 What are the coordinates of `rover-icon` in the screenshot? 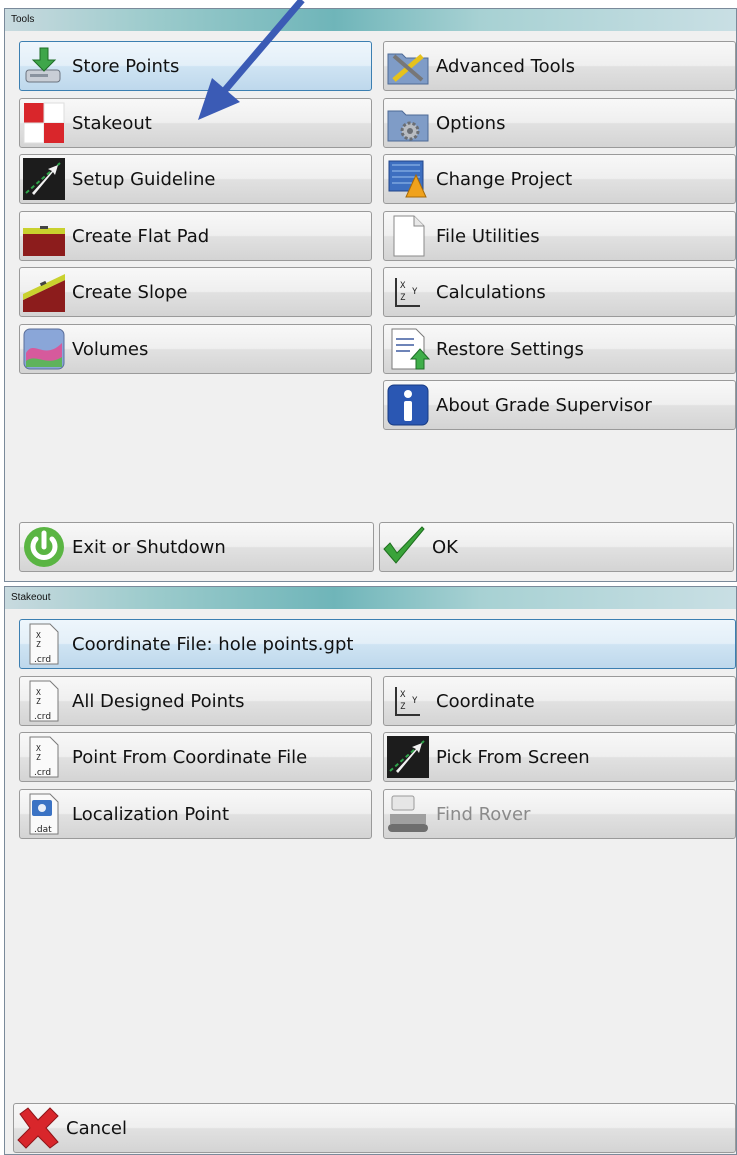 It's located at (408, 813).